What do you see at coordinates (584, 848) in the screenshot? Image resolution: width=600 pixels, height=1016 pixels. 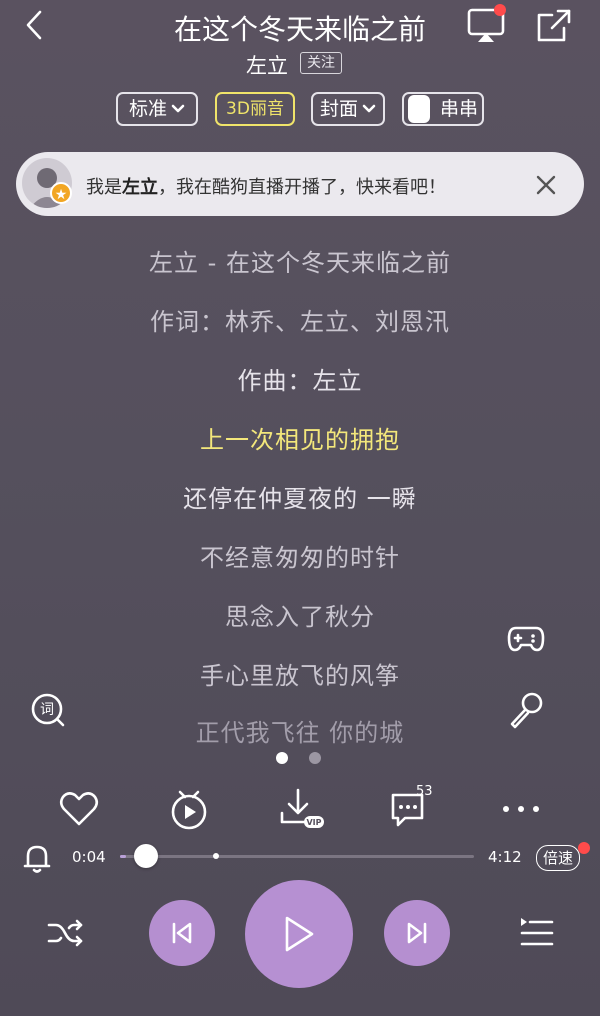 I see `speed-notification-dot` at bounding box center [584, 848].